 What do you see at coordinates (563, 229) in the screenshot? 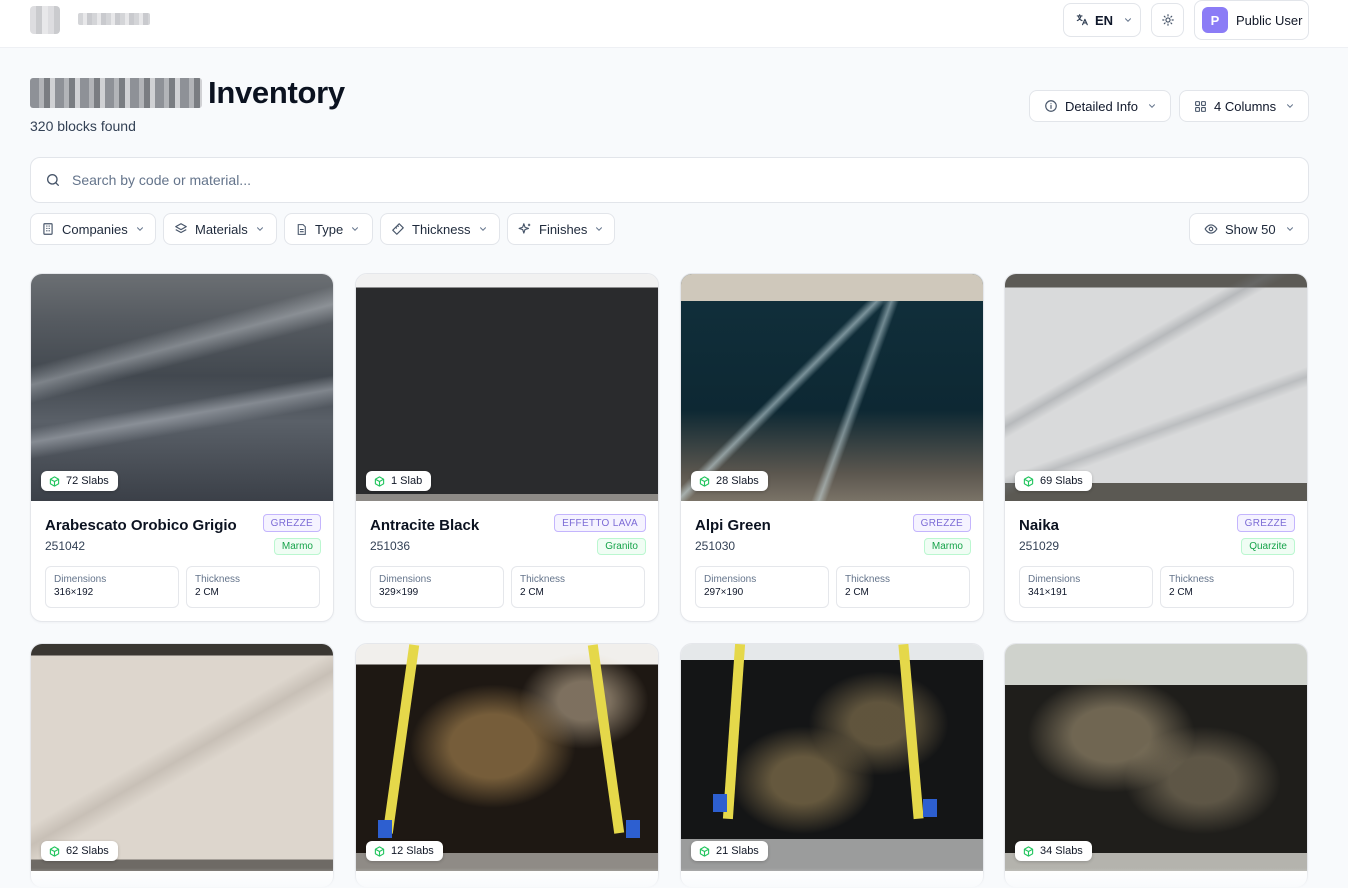
I see `filter-finishes-label: Finishes` at bounding box center [563, 229].